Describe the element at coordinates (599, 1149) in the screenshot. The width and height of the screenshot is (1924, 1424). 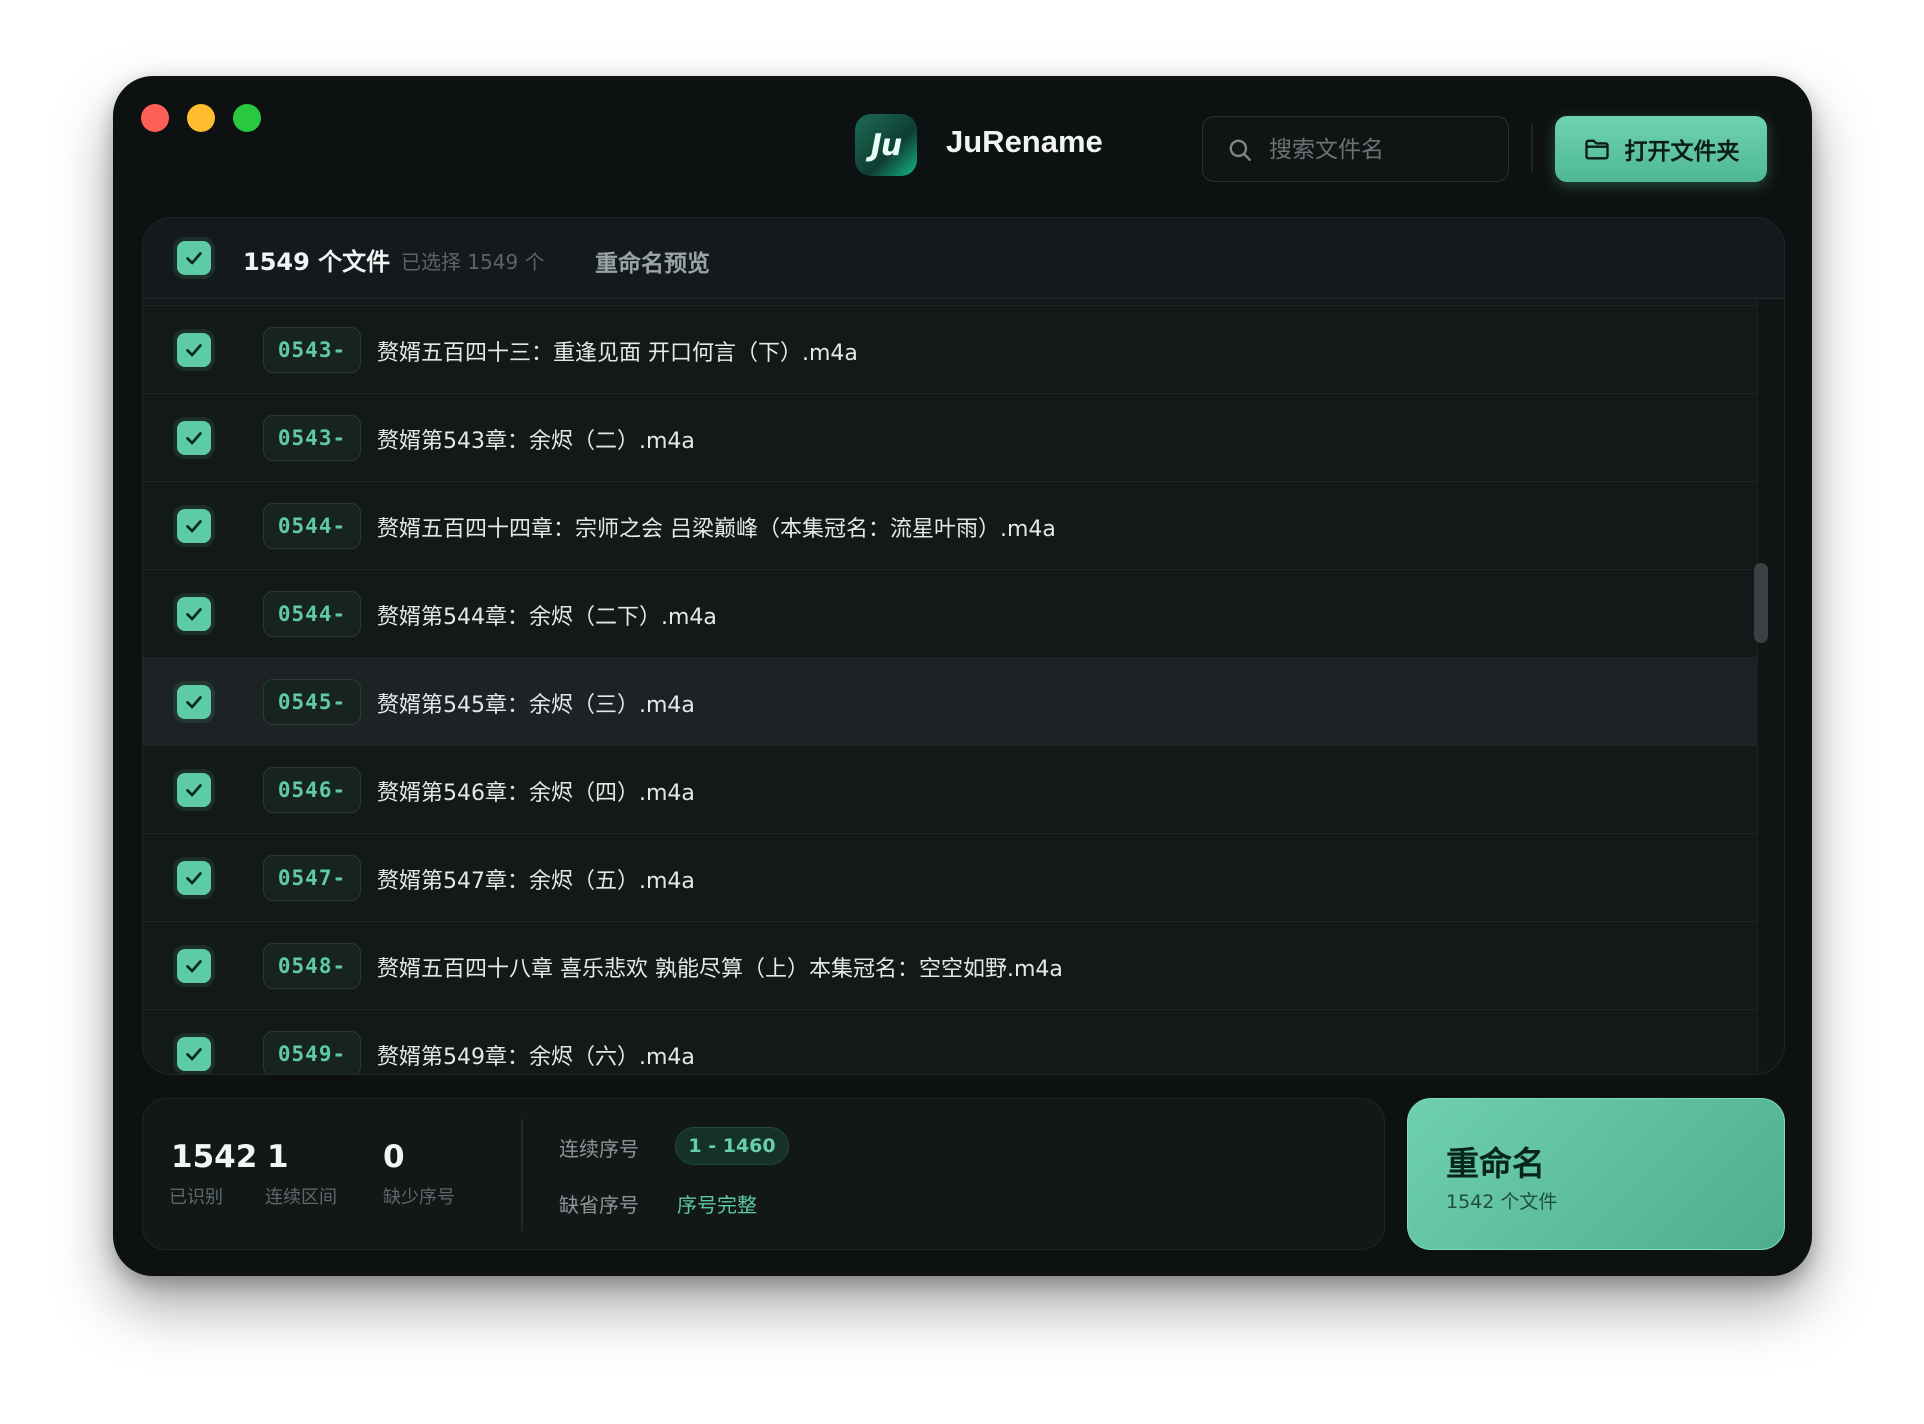
I see `sequence-label: 连续序号` at that location.